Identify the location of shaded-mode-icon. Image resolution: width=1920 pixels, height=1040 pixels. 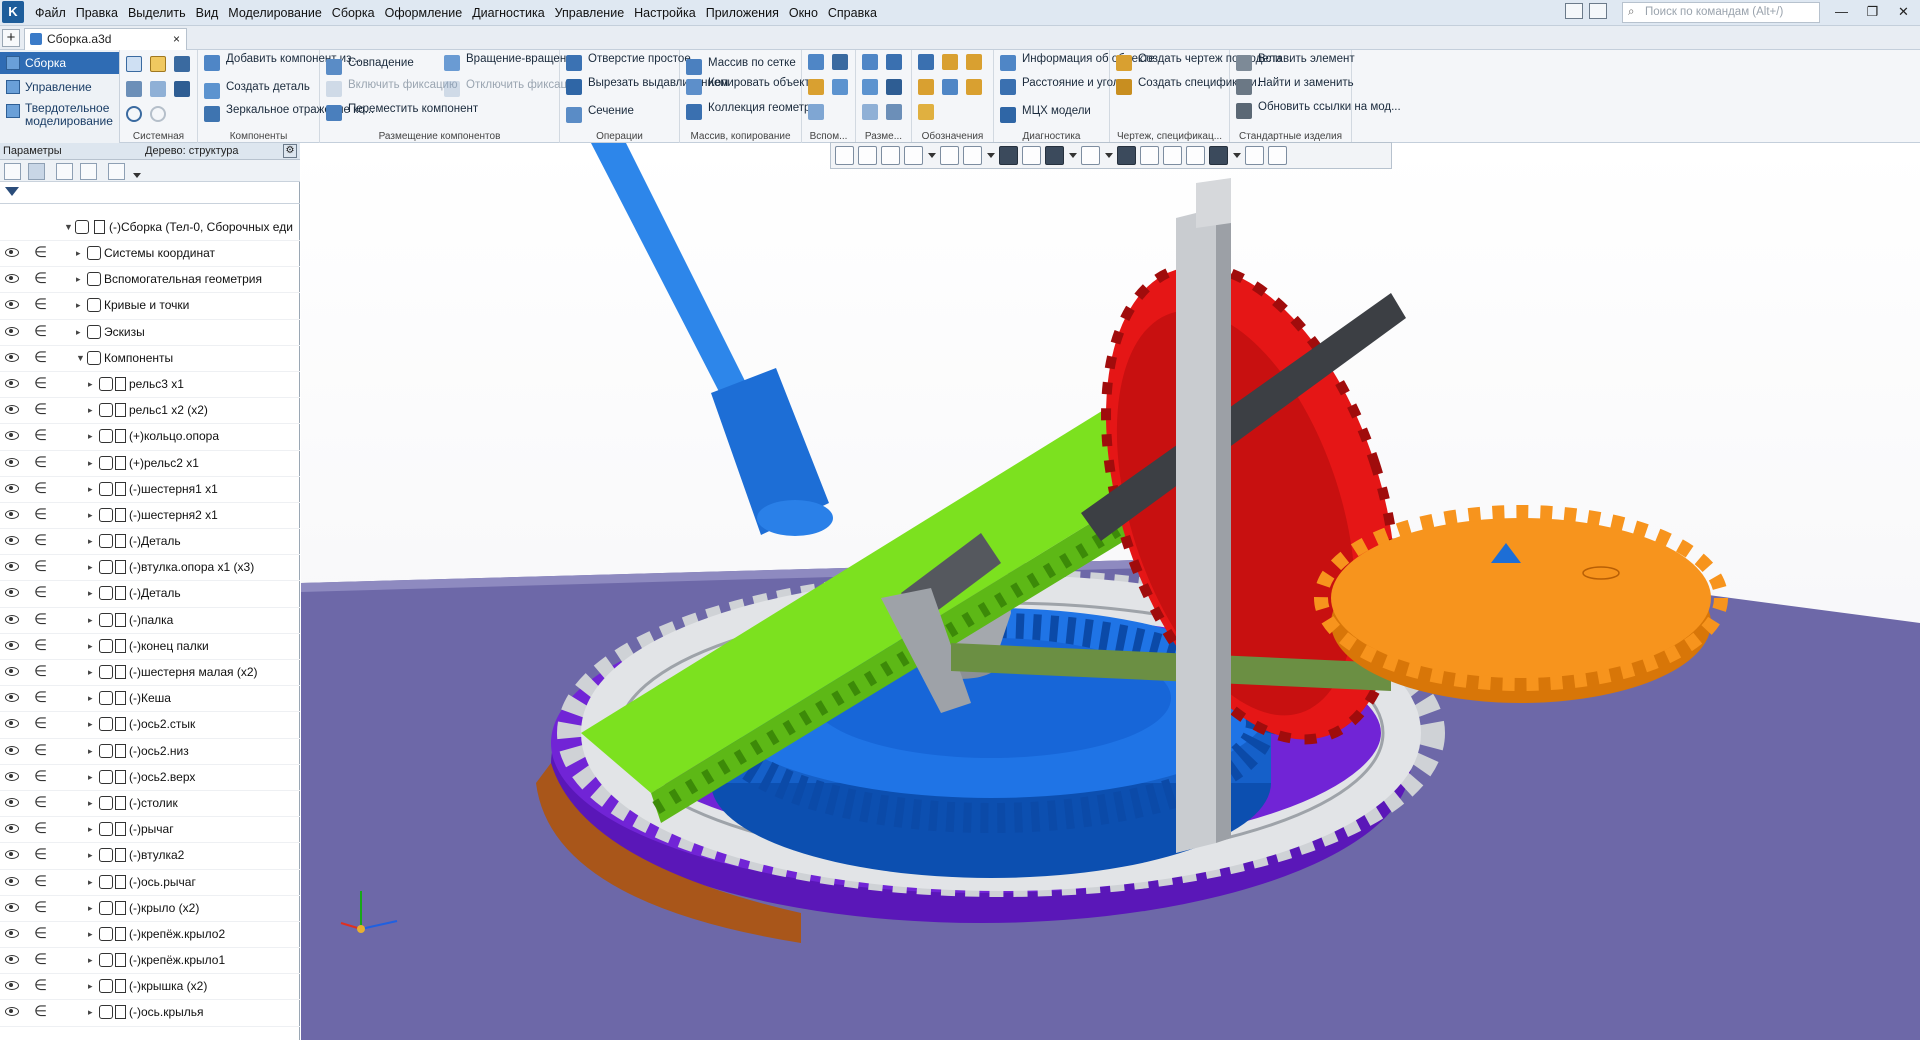
(1008, 155).